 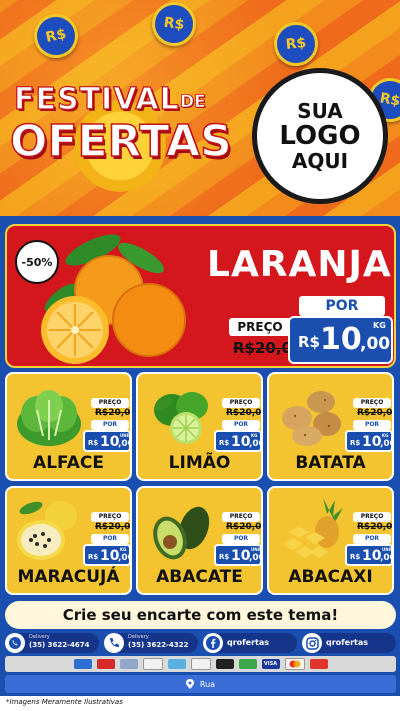 I want to click on footer: *Imagens Meramente Ilustrativas, so click(x=200, y=703).